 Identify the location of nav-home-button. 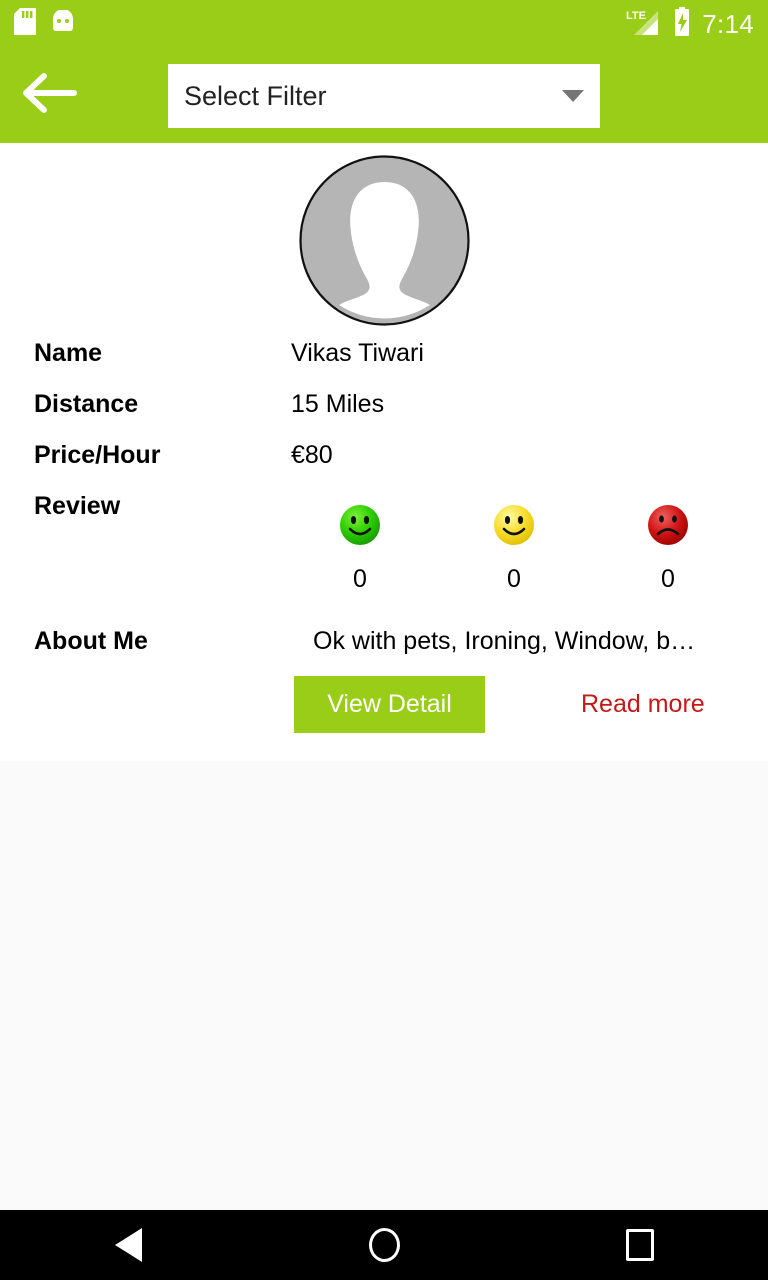
(384, 1245).